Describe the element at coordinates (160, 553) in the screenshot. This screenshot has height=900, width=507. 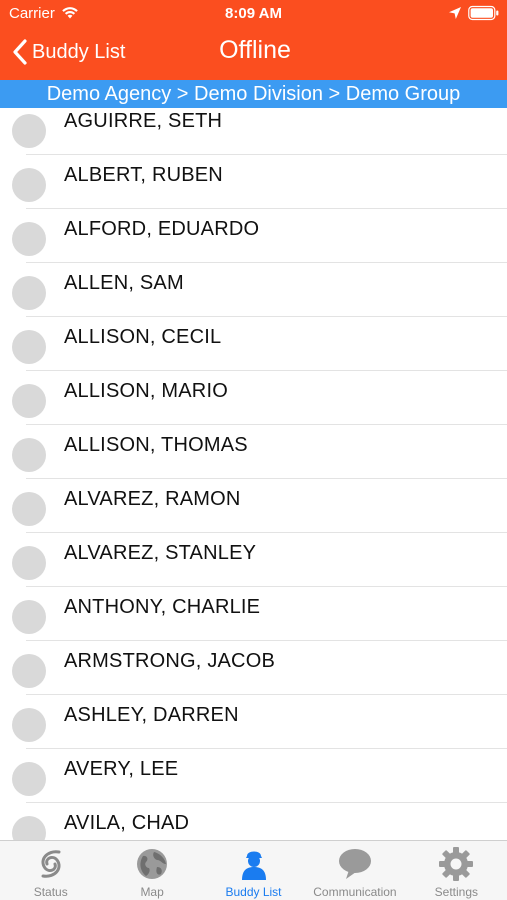
I see `buddy-name: ALVAREZ, STANLEY` at that location.